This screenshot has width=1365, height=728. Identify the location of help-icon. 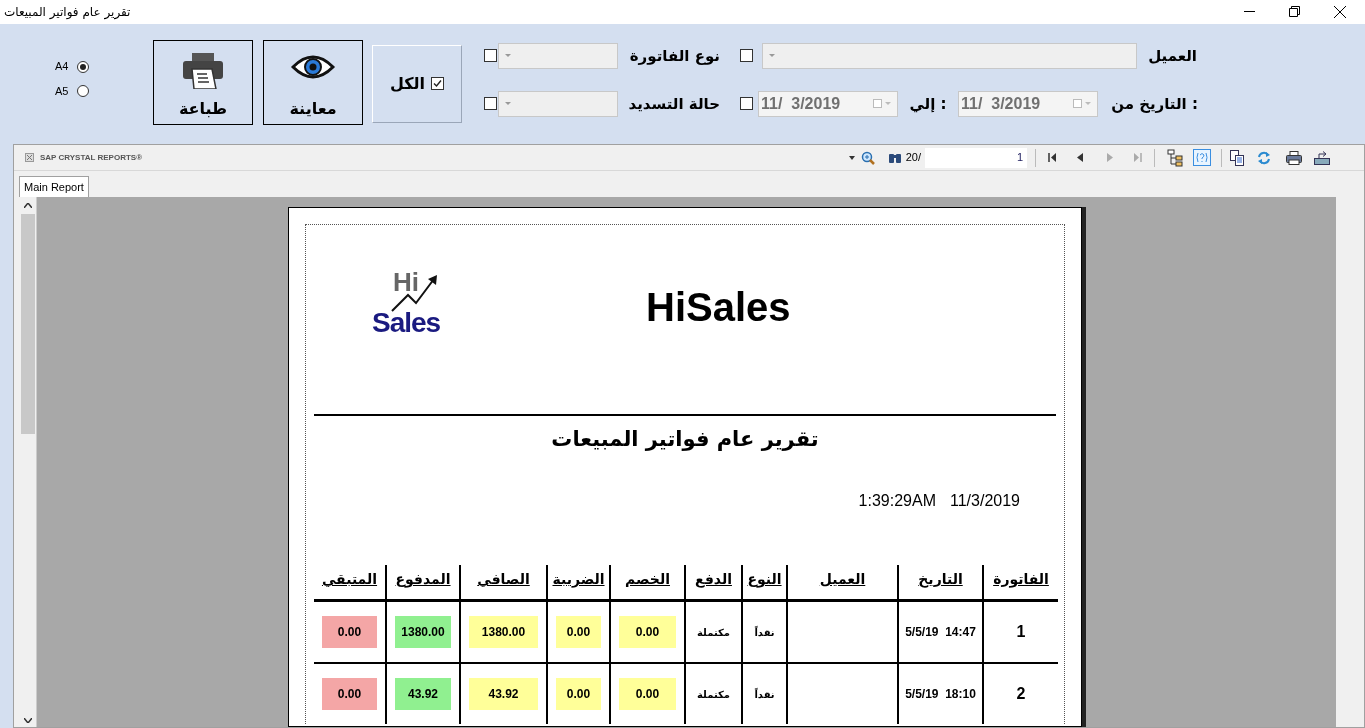
(1202, 157).